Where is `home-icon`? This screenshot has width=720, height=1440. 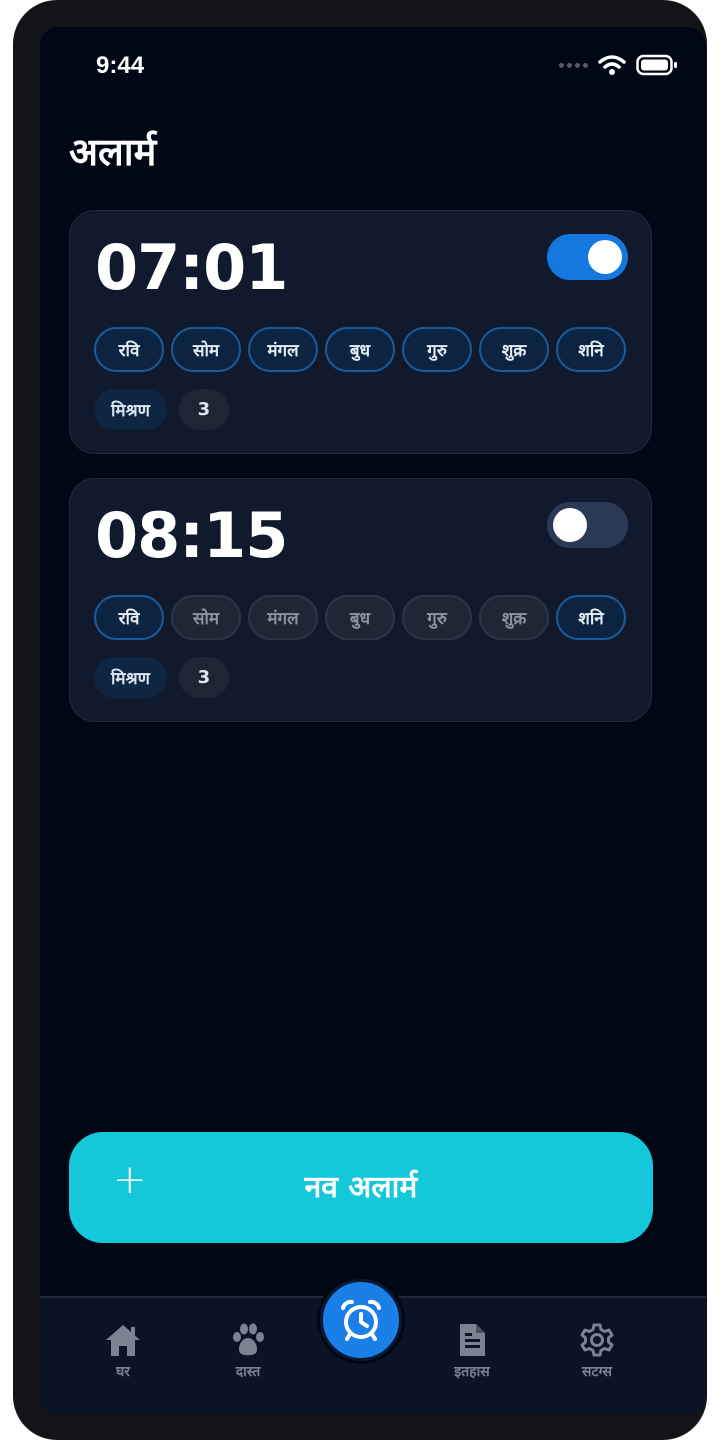 home-icon is located at coordinates (123, 1340).